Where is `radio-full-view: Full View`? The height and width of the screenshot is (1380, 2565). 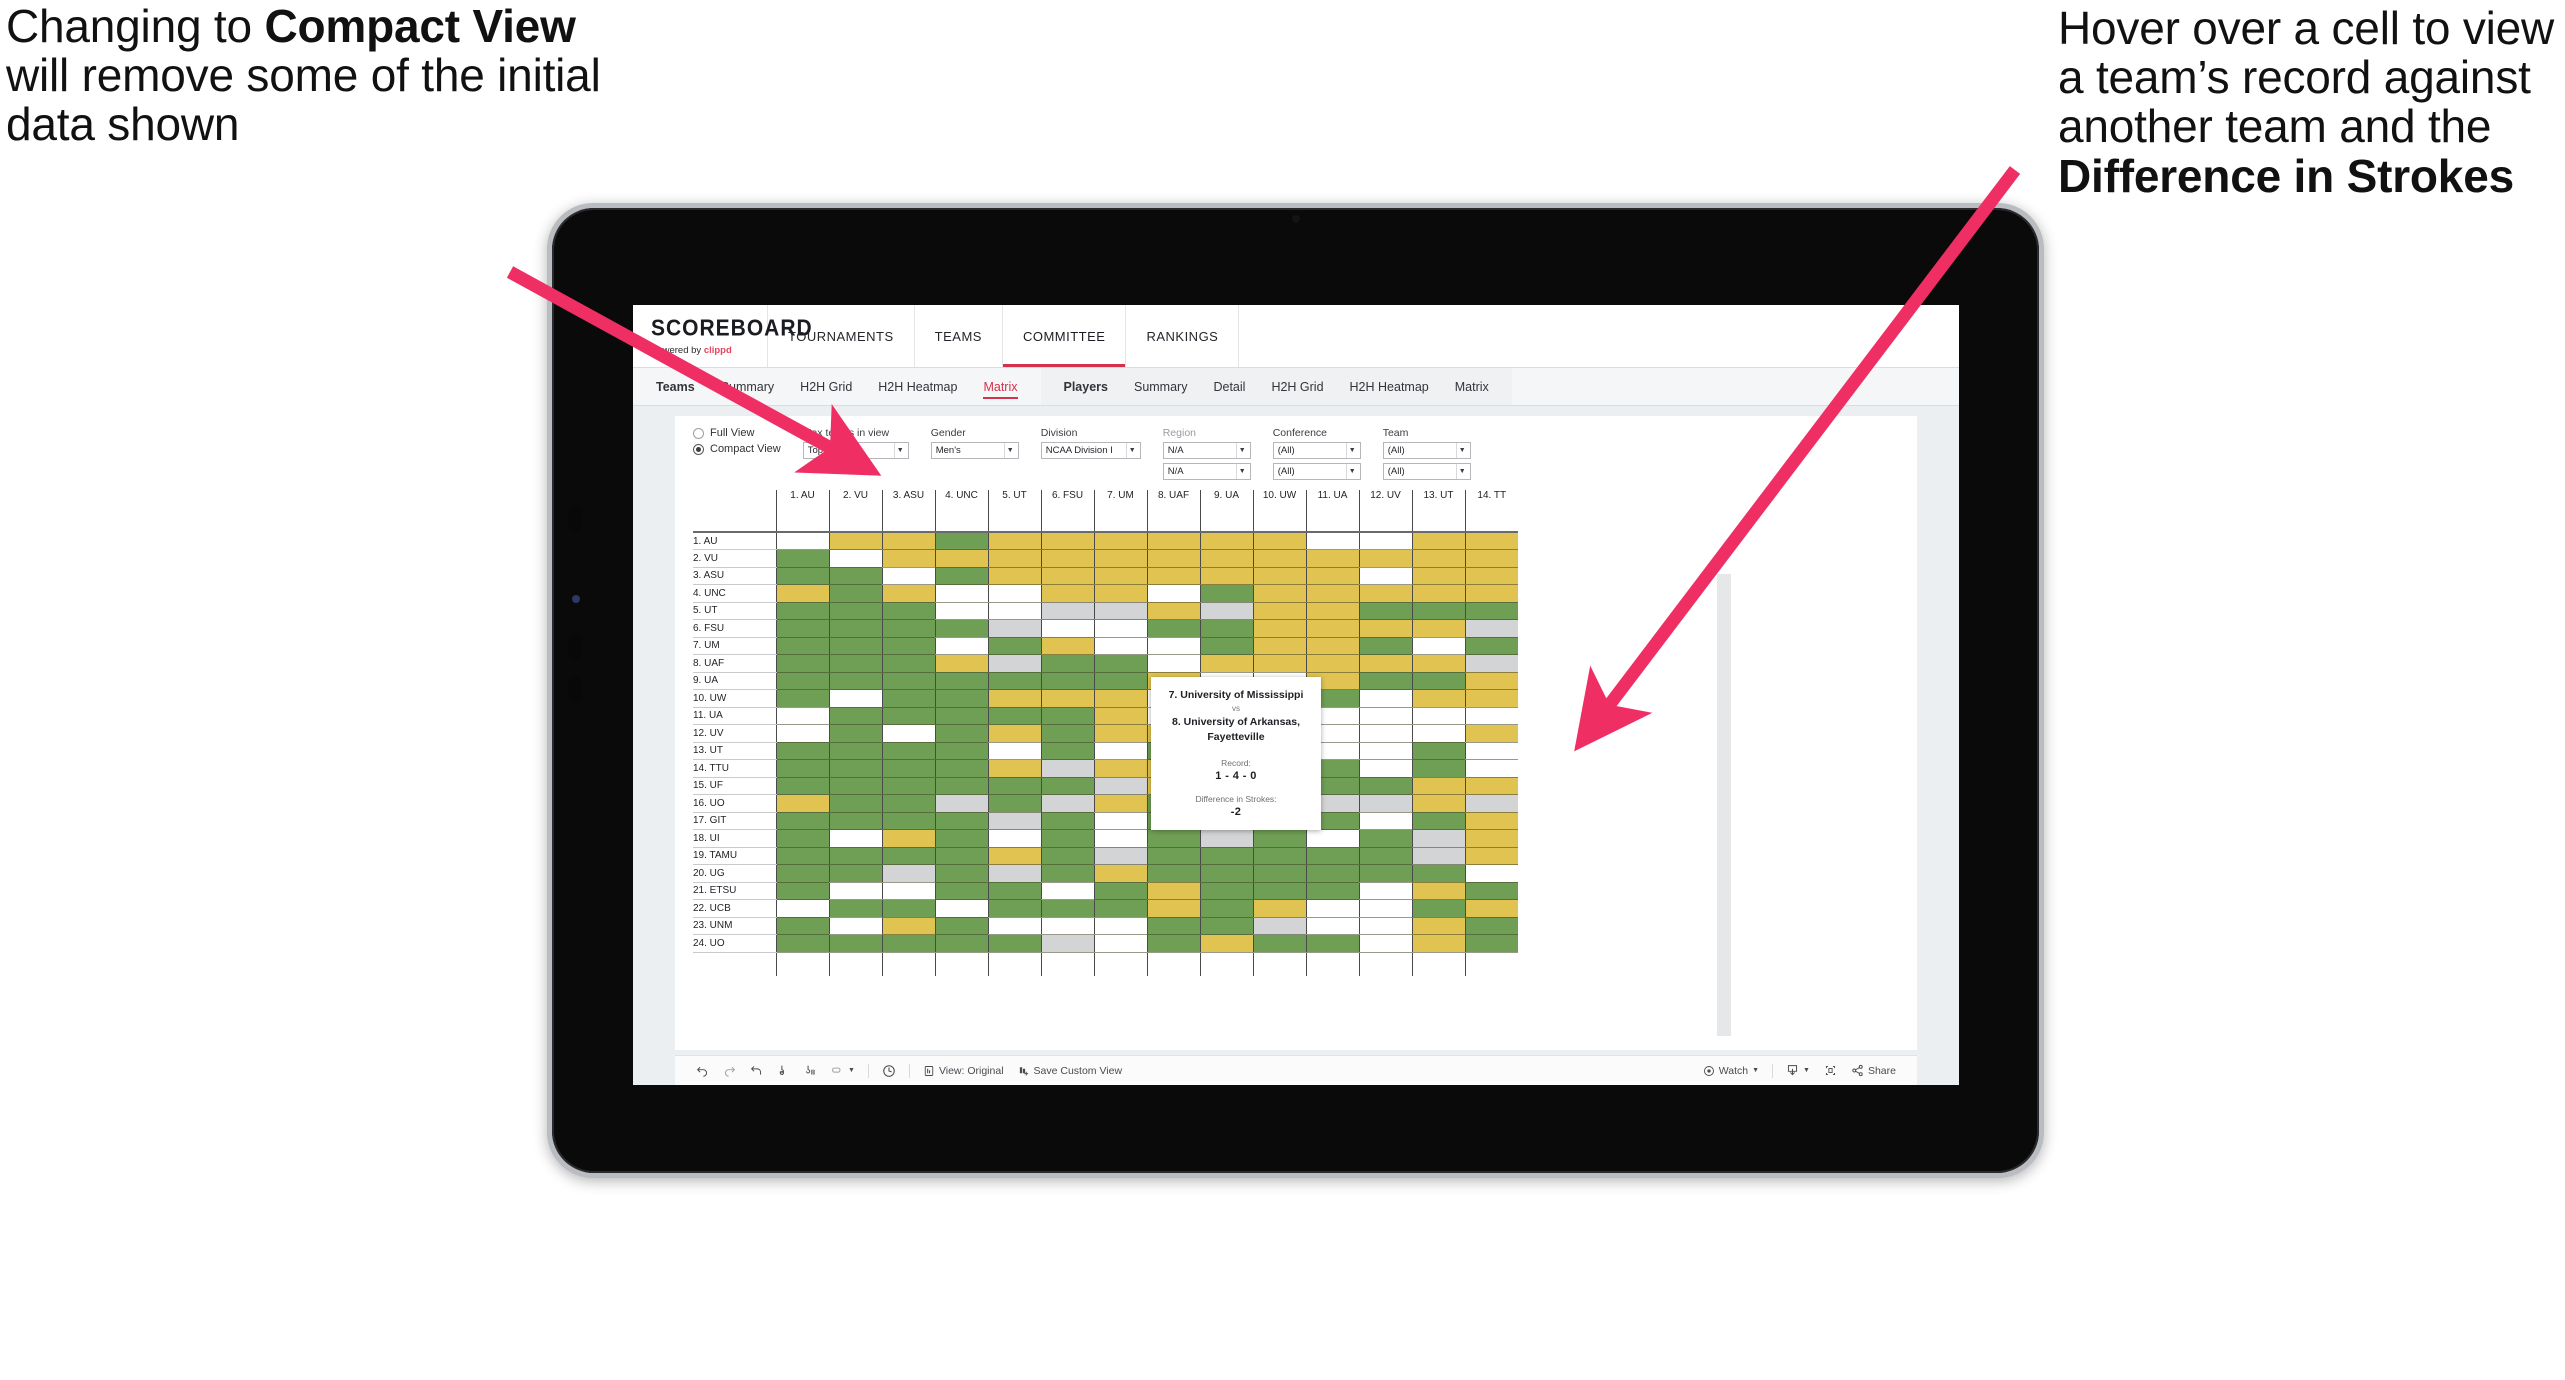 radio-full-view: Full View is located at coordinates (737, 433).